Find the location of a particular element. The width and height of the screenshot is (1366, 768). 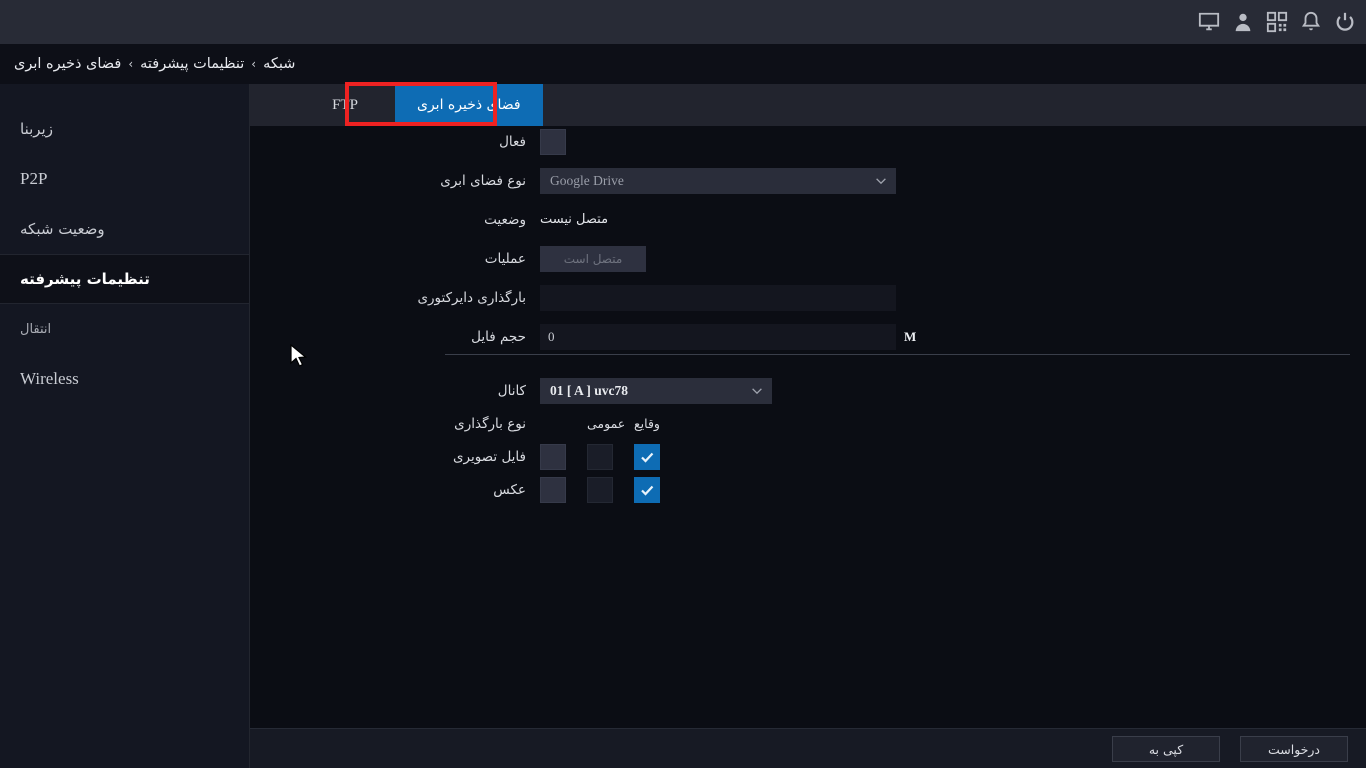

file-size-unit: M is located at coordinates (910, 336).